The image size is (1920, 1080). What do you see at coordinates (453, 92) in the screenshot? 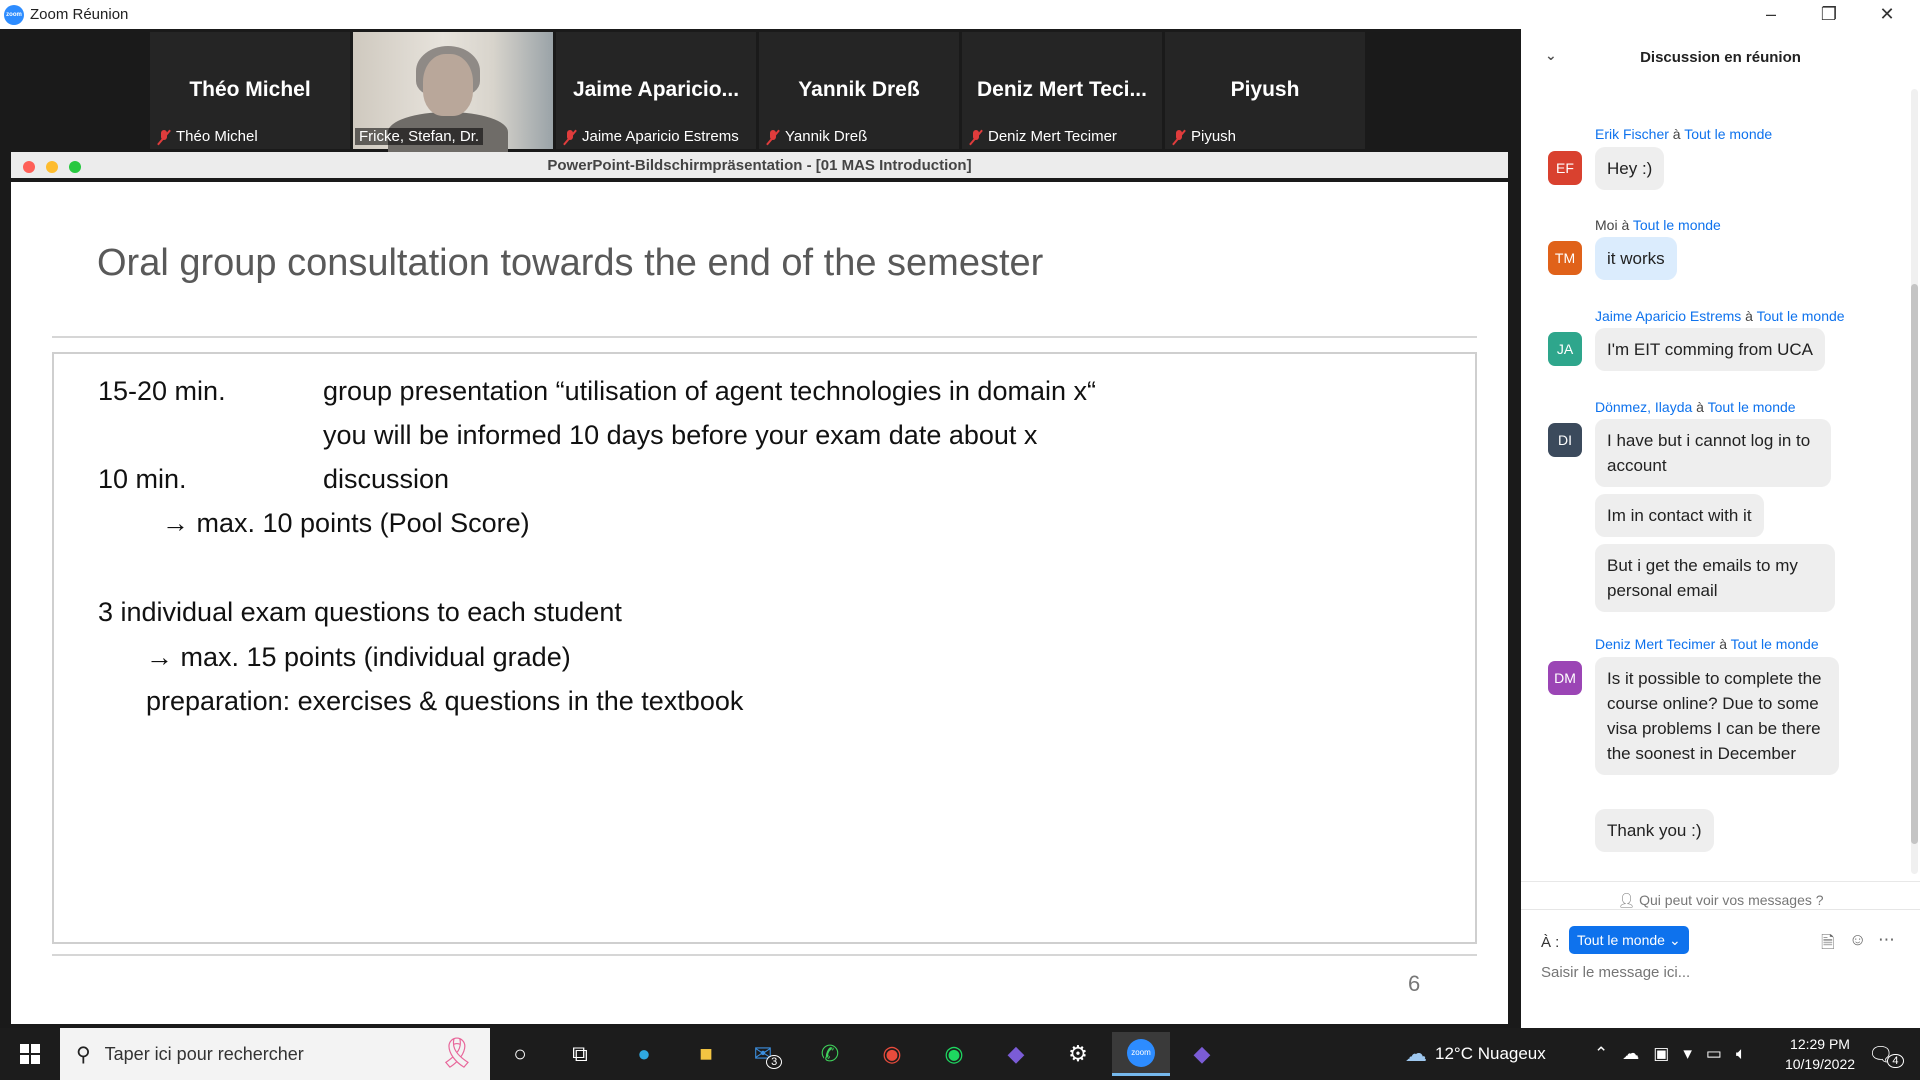
I see `participant-tile-video: Fricke, Stefan, Dr.` at bounding box center [453, 92].